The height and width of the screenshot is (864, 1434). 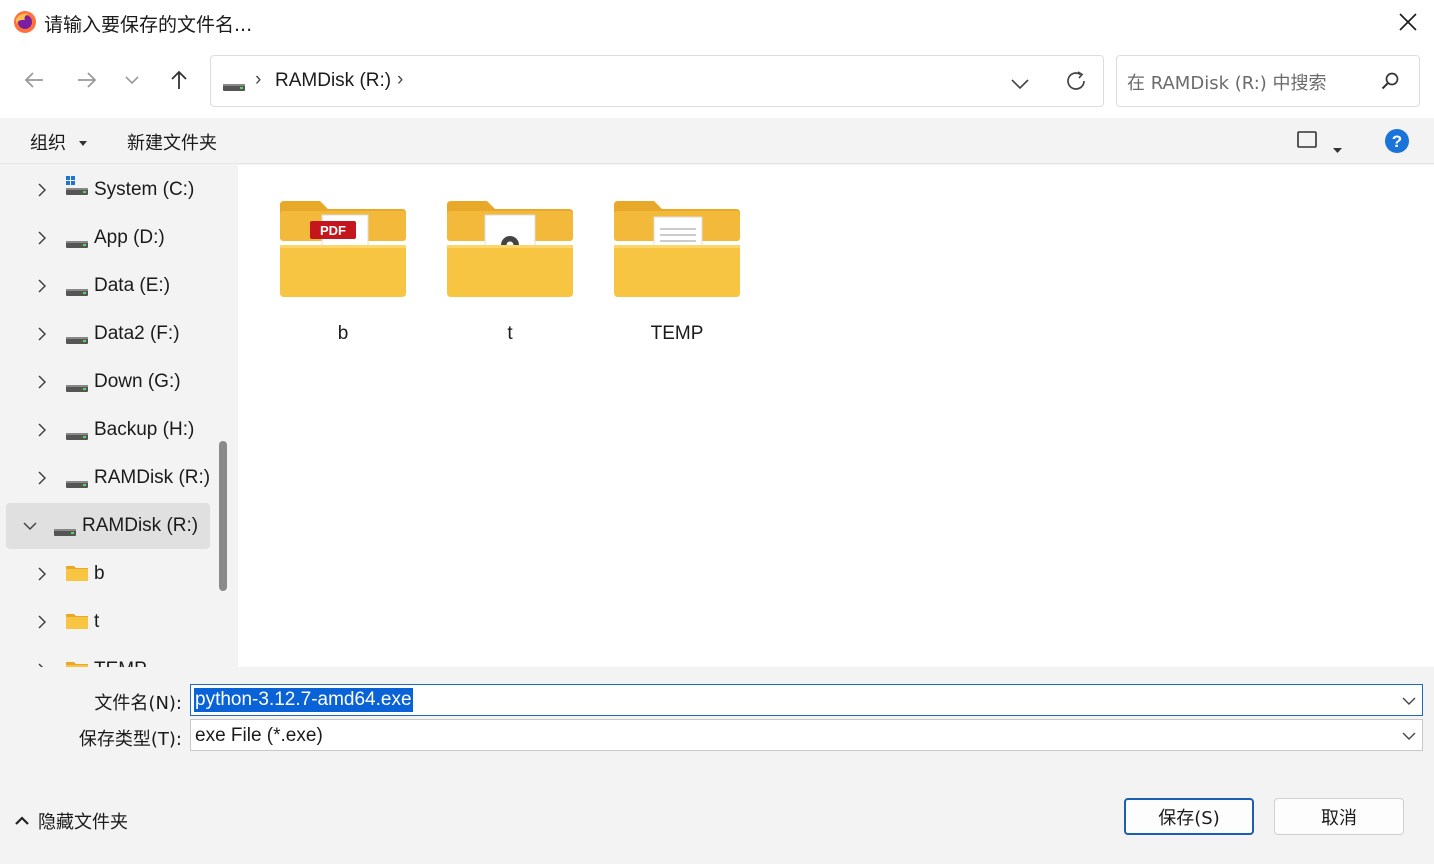 What do you see at coordinates (129, 237) in the screenshot?
I see `nav-tree-item-label: App (D:)` at bounding box center [129, 237].